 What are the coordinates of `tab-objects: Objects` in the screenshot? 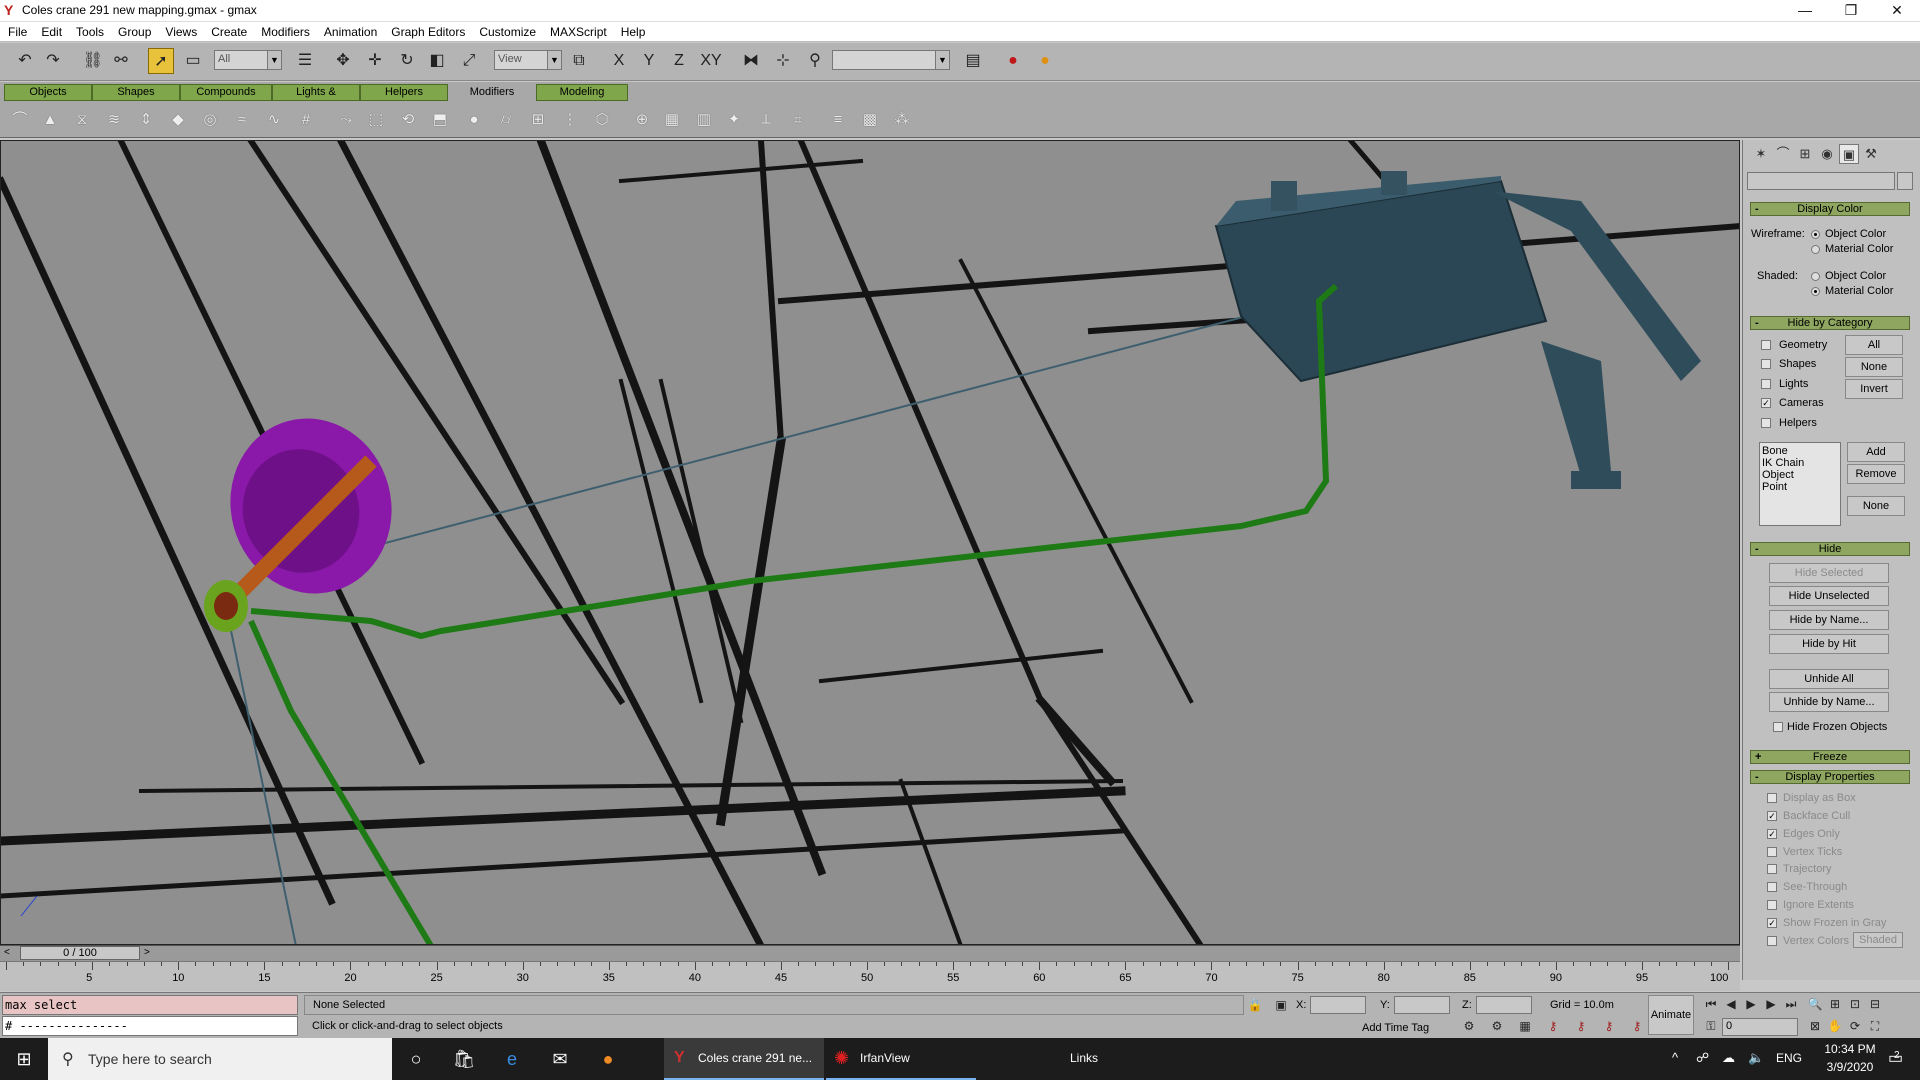 It's located at (48, 92).